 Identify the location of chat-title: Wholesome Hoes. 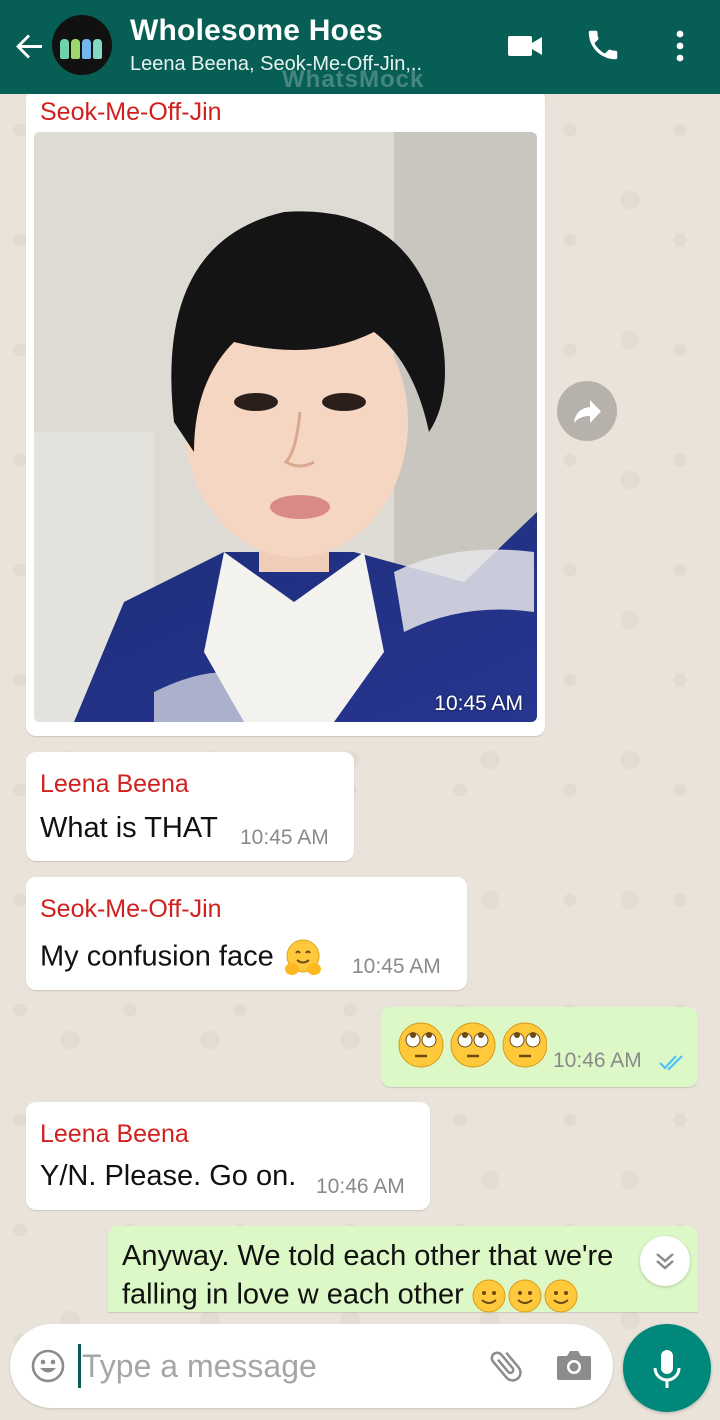
(256, 31).